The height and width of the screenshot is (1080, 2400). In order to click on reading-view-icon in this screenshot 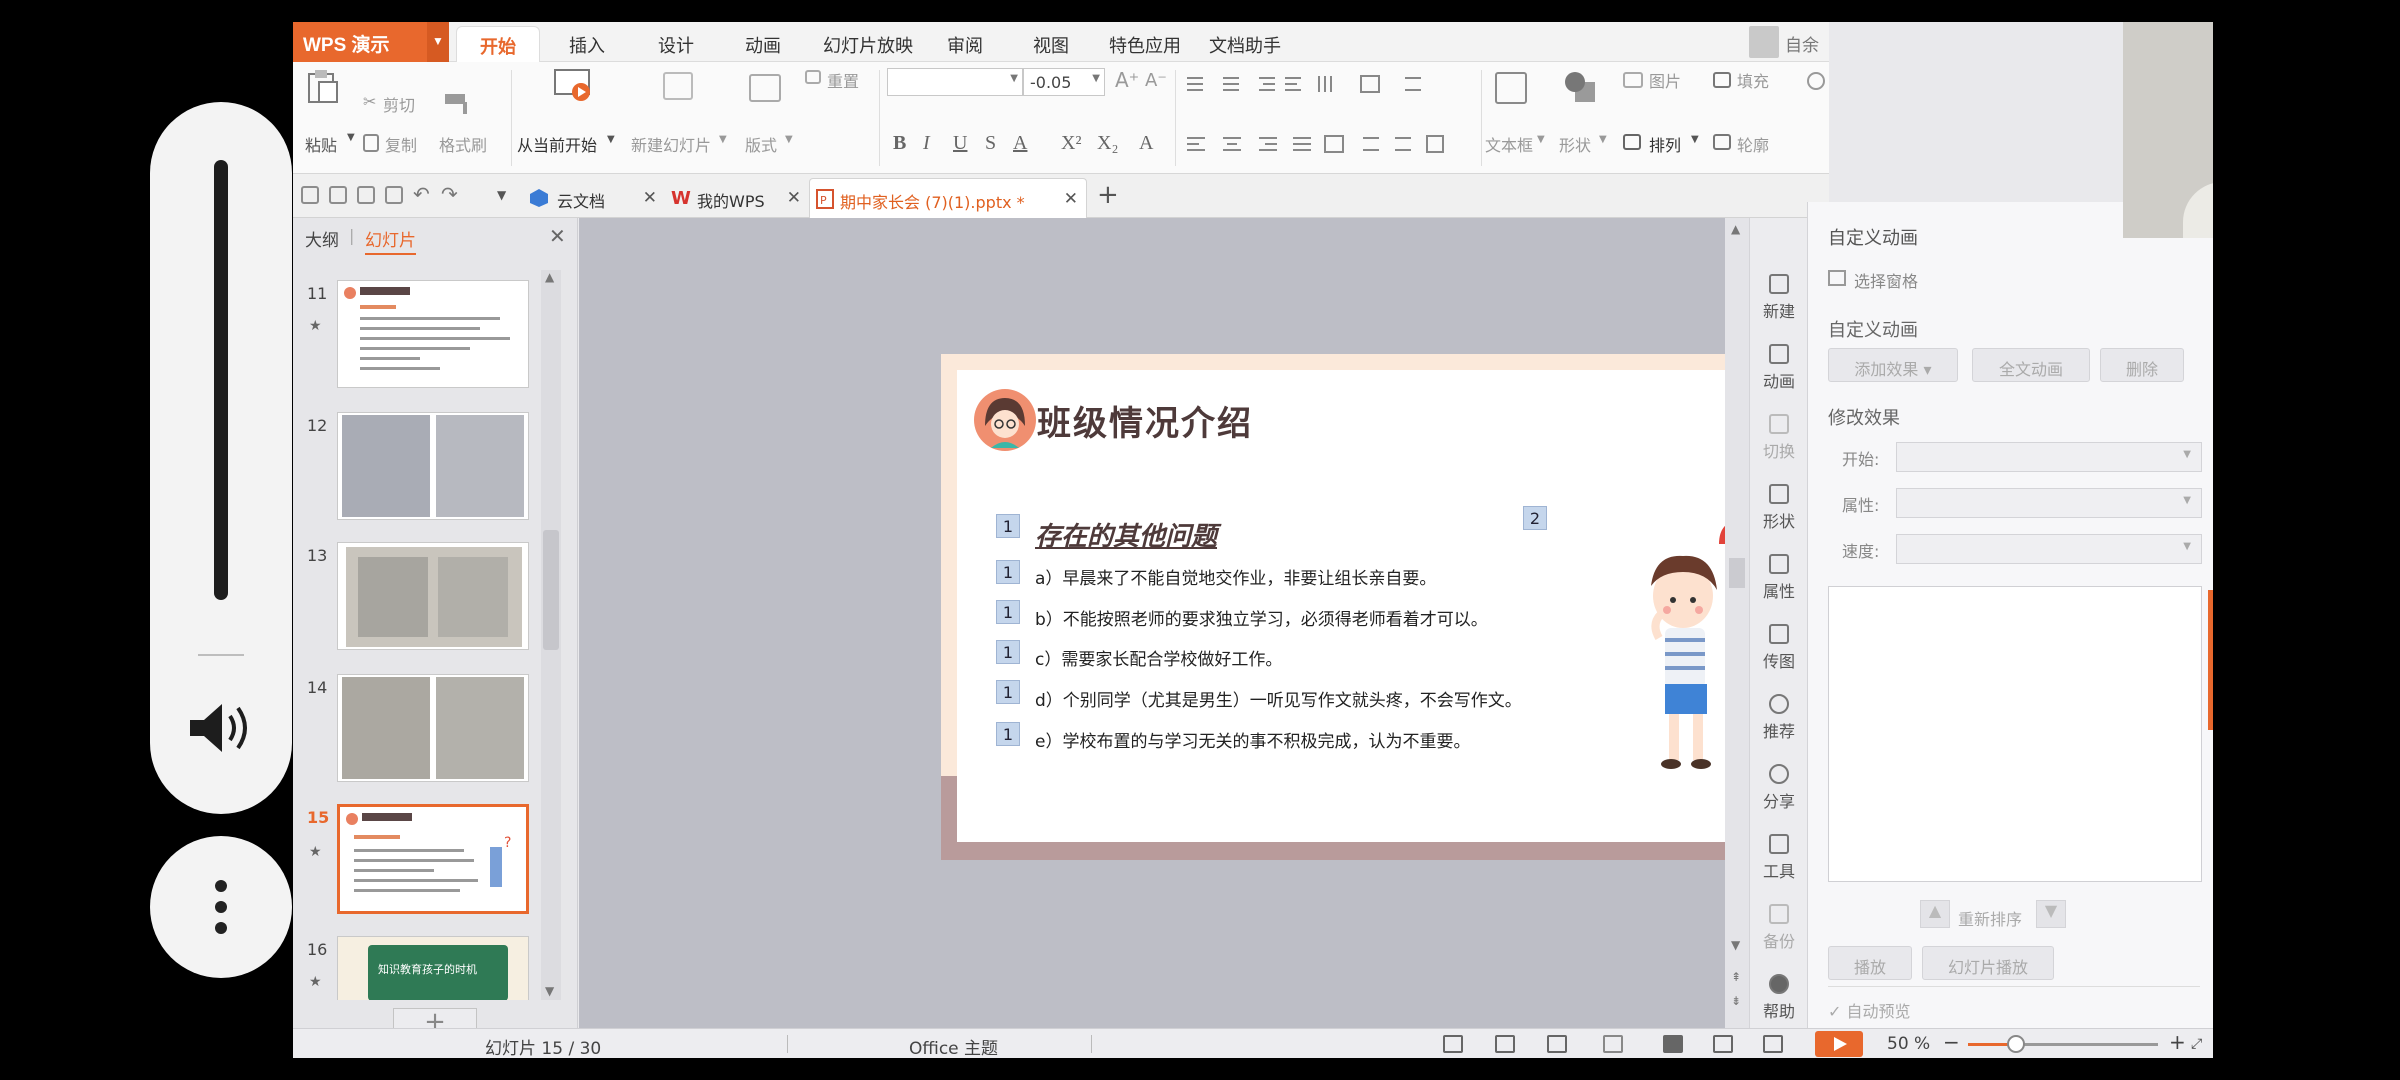, I will do `click(1773, 1044)`.